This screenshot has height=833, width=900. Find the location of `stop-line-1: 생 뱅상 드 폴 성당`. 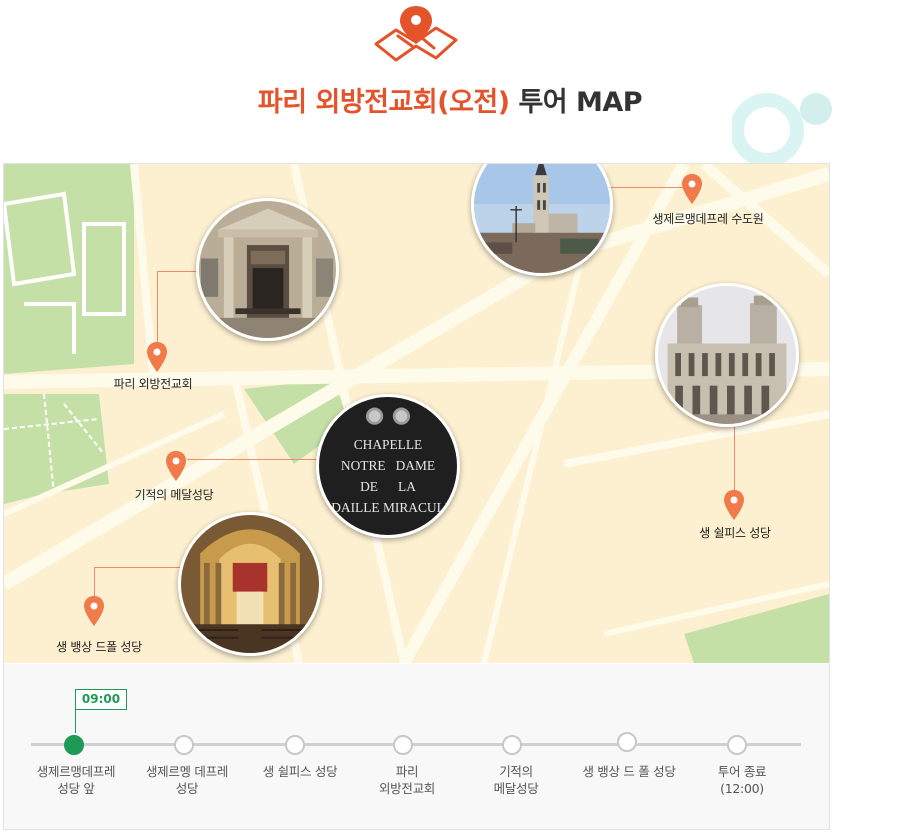

stop-line-1: 생 뱅상 드 폴 성당 is located at coordinates (629, 771).